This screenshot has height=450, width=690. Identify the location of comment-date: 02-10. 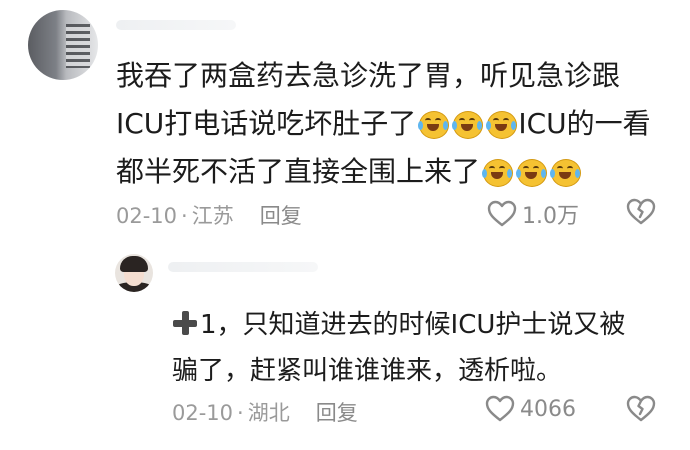
(147, 216).